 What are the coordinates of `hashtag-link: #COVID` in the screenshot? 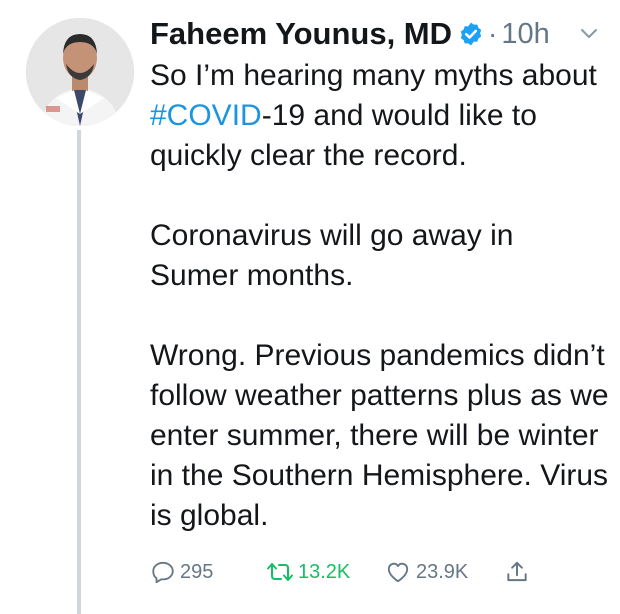 It's located at (206, 115).